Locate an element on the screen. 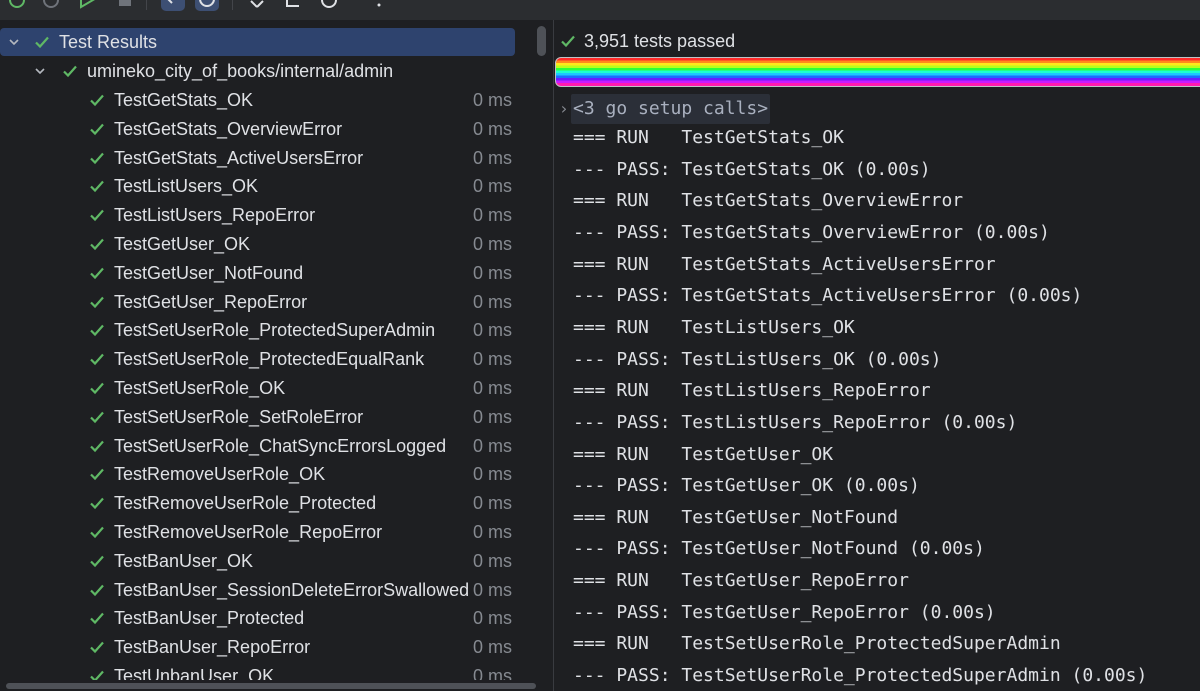 This screenshot has width=1200, height=691. test-row: TestSetUserRole_ChatSyncErrorsLogged 0 ms is located at coordinates (262, 445).